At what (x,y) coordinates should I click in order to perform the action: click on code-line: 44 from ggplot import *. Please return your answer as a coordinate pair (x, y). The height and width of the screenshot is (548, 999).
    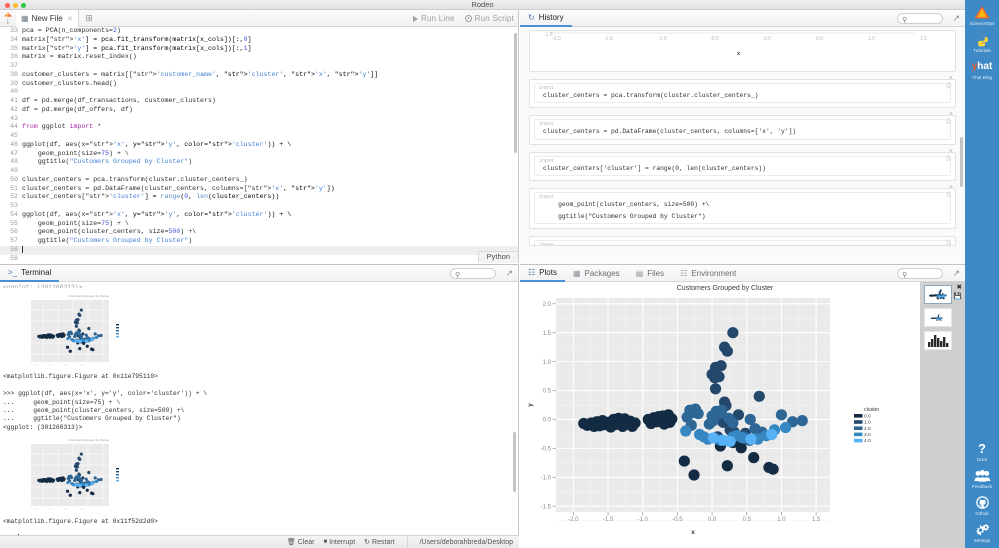
    Looking at the image, I should click on (259, 127).